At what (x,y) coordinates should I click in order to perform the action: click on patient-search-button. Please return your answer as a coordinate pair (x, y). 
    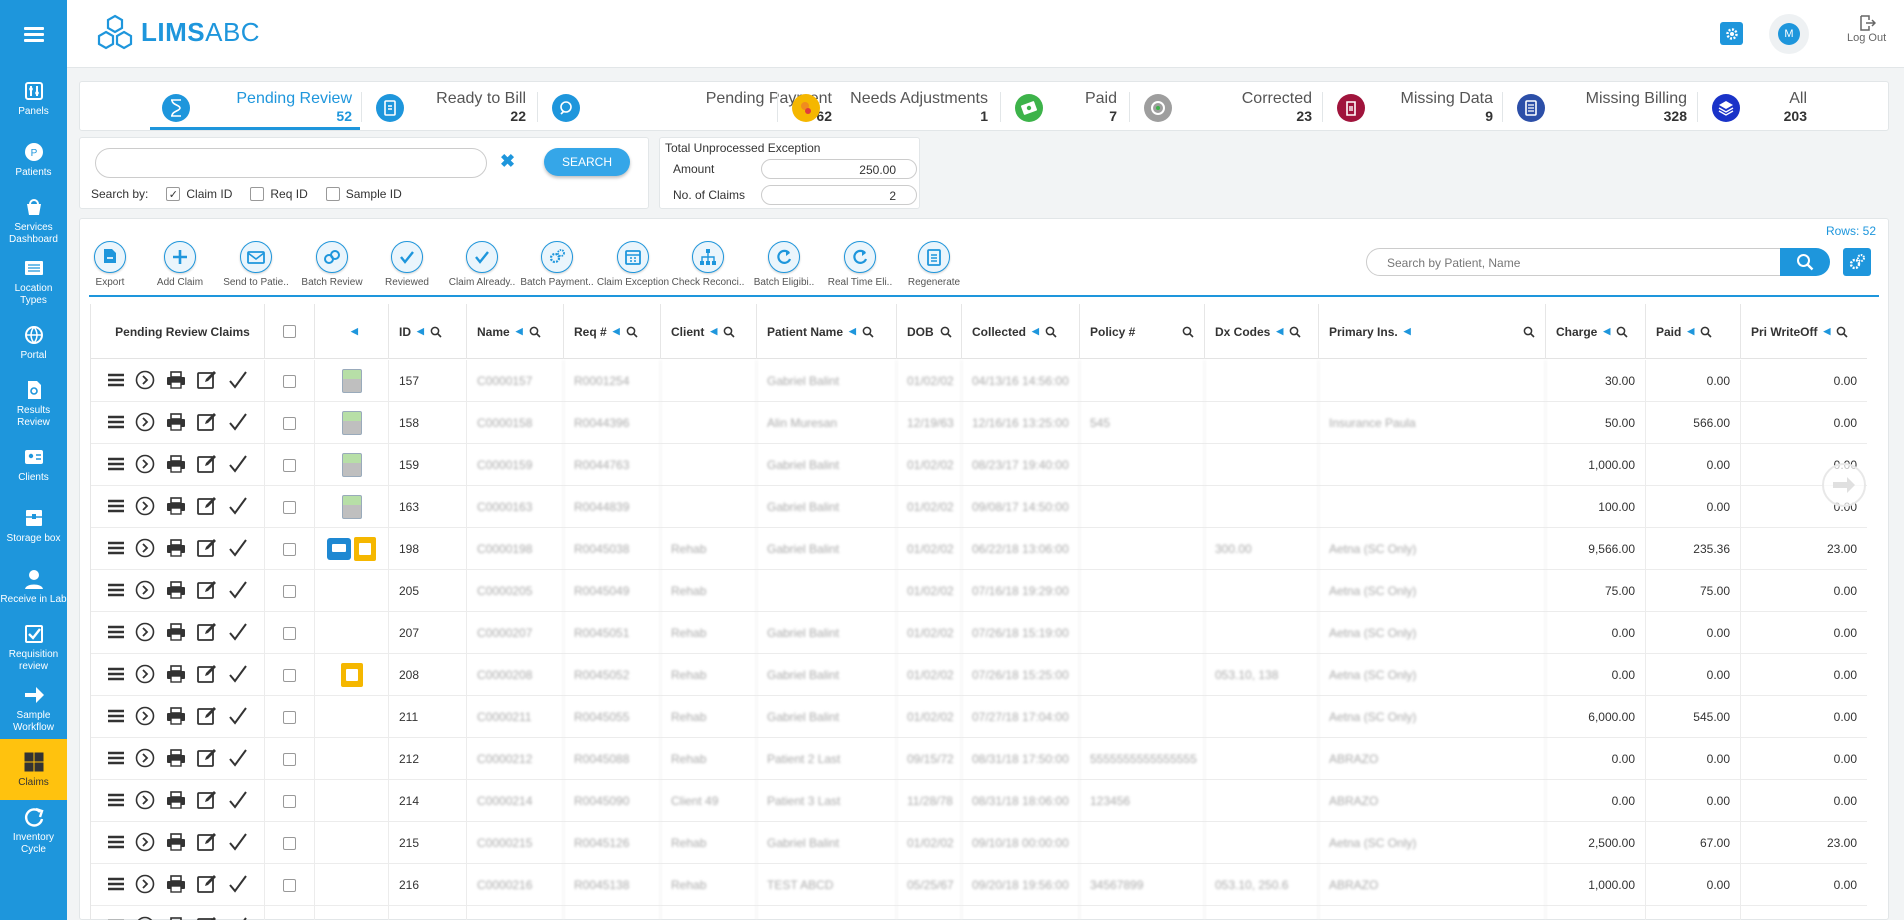
    Looking at the image, I should click on (1805, 262).